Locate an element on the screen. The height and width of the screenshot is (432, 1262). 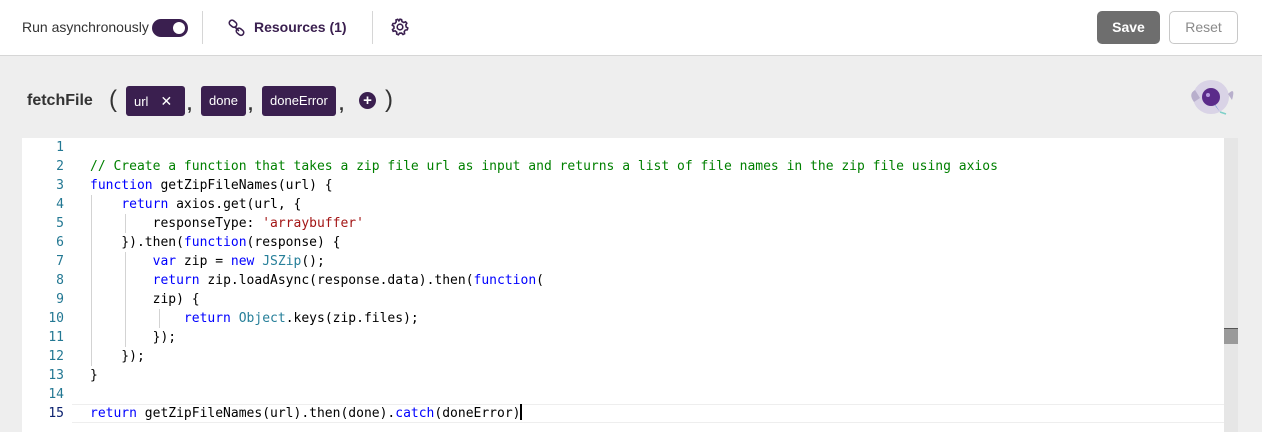
link-icon is located at coordinates (237, 28).